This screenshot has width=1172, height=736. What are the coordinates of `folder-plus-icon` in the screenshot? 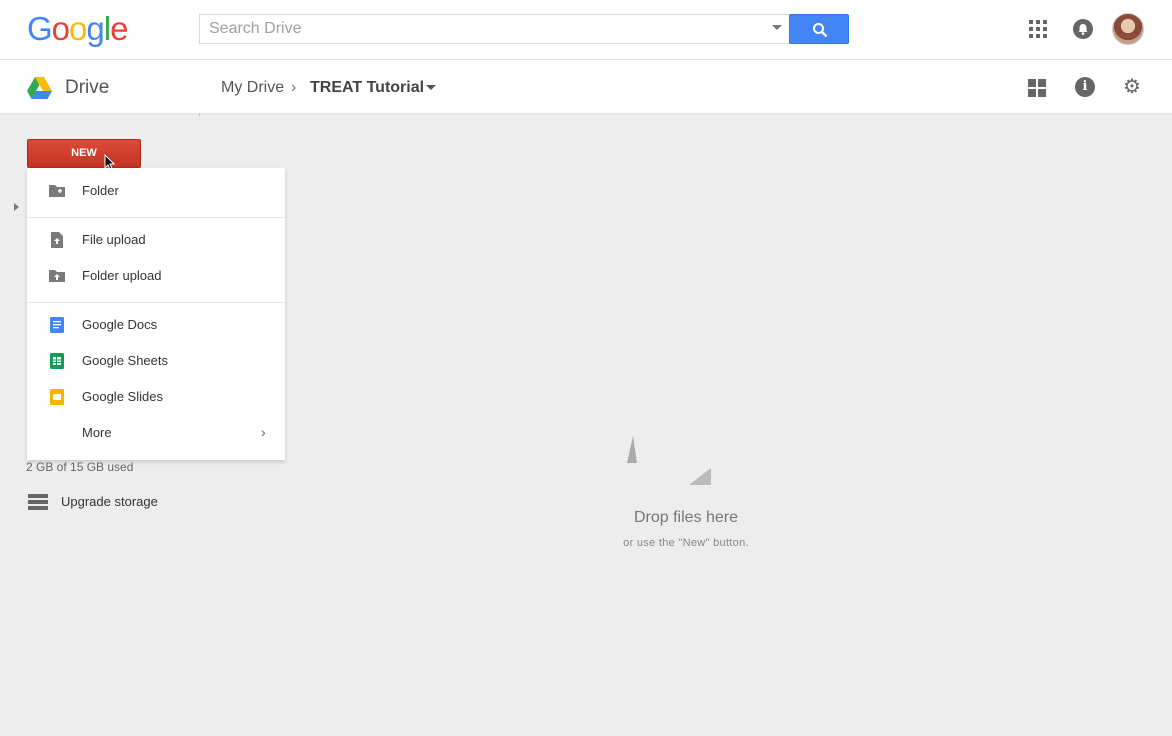 It's located at (57, 191).